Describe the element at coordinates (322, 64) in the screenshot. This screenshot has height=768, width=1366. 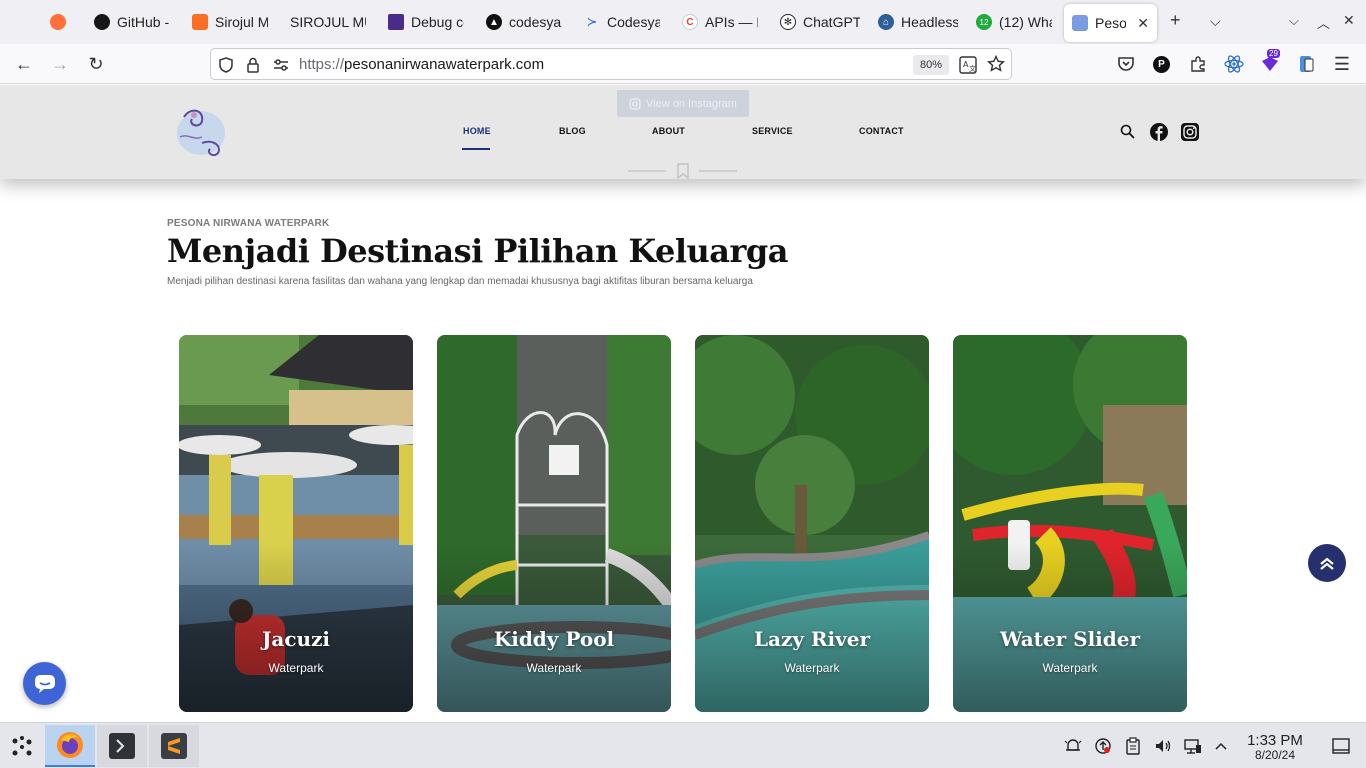
I see `url-scheme: https://` at that location.